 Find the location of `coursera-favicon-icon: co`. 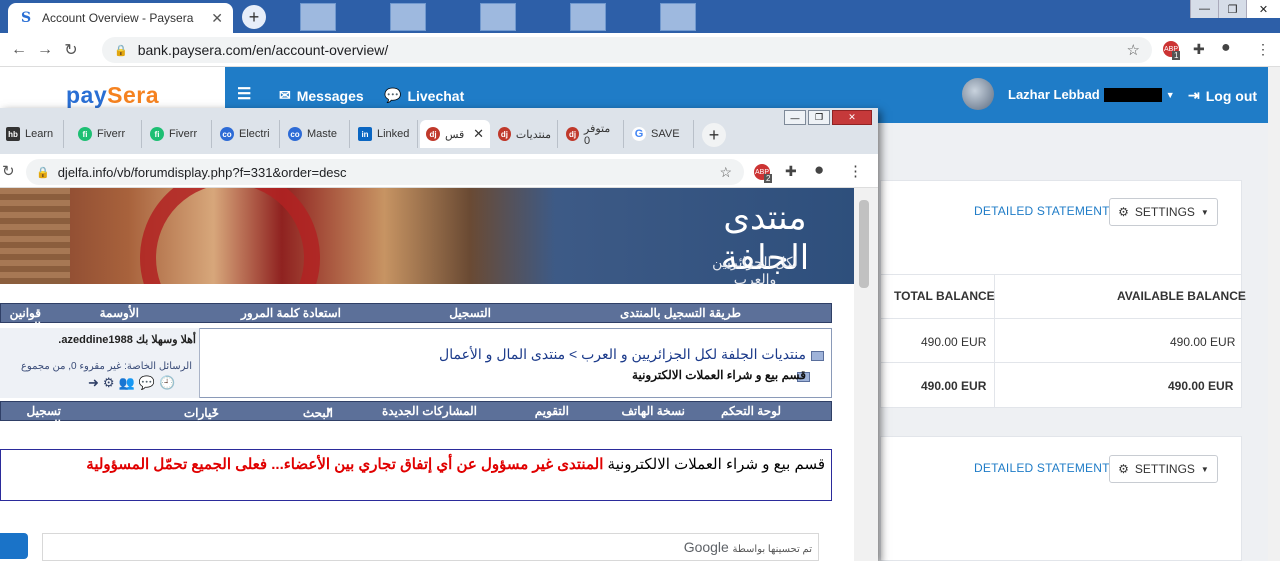

coursera-favicon-icon: co is located at coordinates (227, 134).